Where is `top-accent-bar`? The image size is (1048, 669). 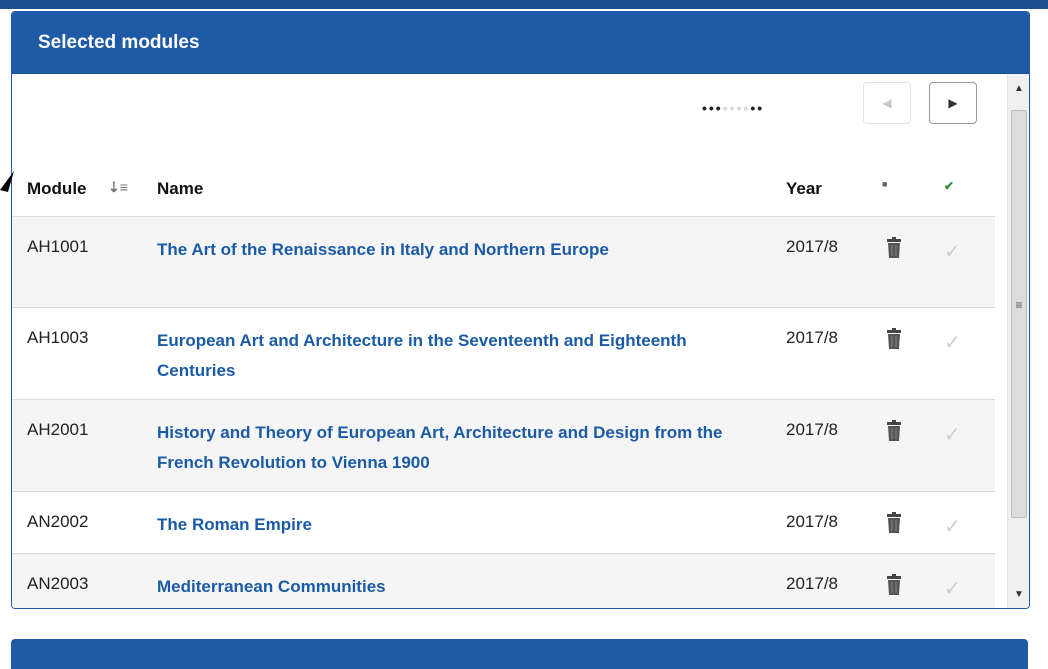
top-accent-bar is located at coordinates (524, 4).